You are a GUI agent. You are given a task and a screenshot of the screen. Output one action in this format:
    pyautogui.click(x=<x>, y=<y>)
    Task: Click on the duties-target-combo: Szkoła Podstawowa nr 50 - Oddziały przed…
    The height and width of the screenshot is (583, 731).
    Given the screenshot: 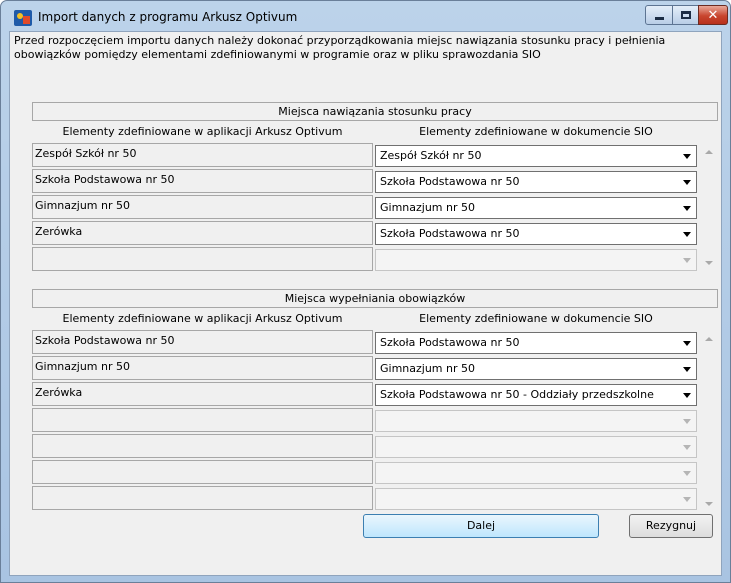 What is the action you would take?
    pyautogui.click(x=536, y=395)
    